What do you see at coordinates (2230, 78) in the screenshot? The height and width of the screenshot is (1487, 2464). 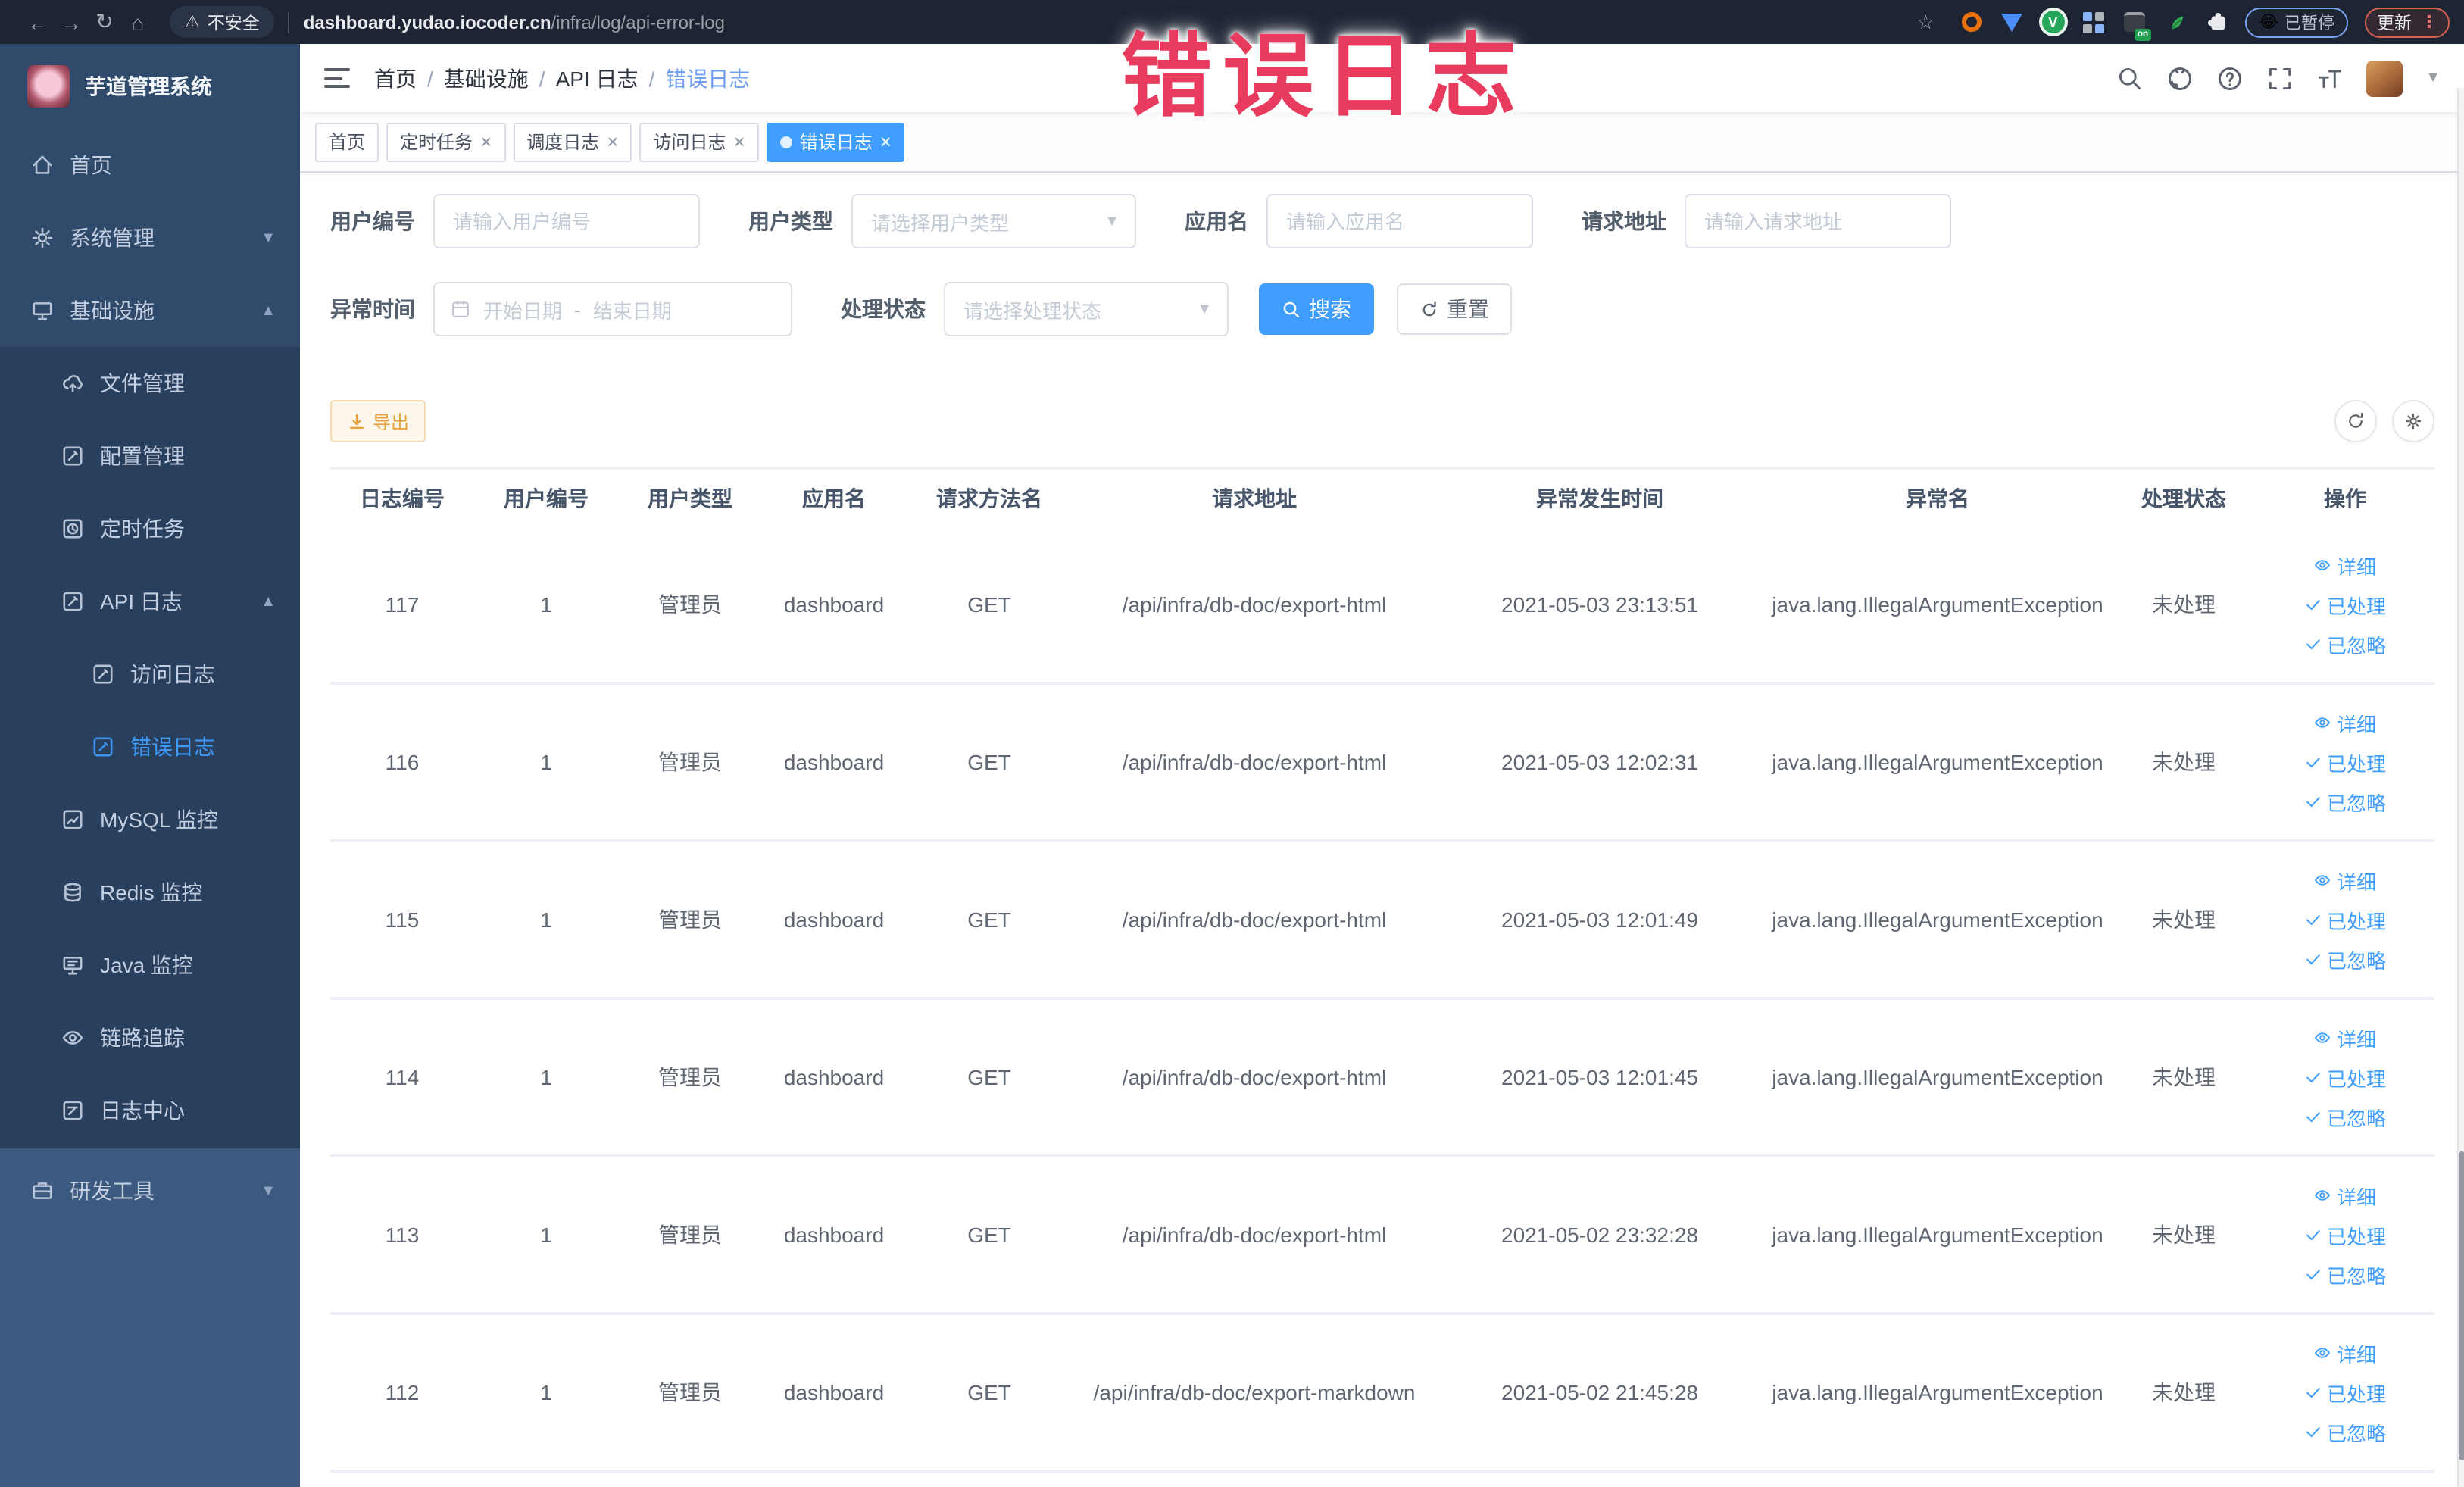 I see `help-icon` at bounding box center [2230, 78].